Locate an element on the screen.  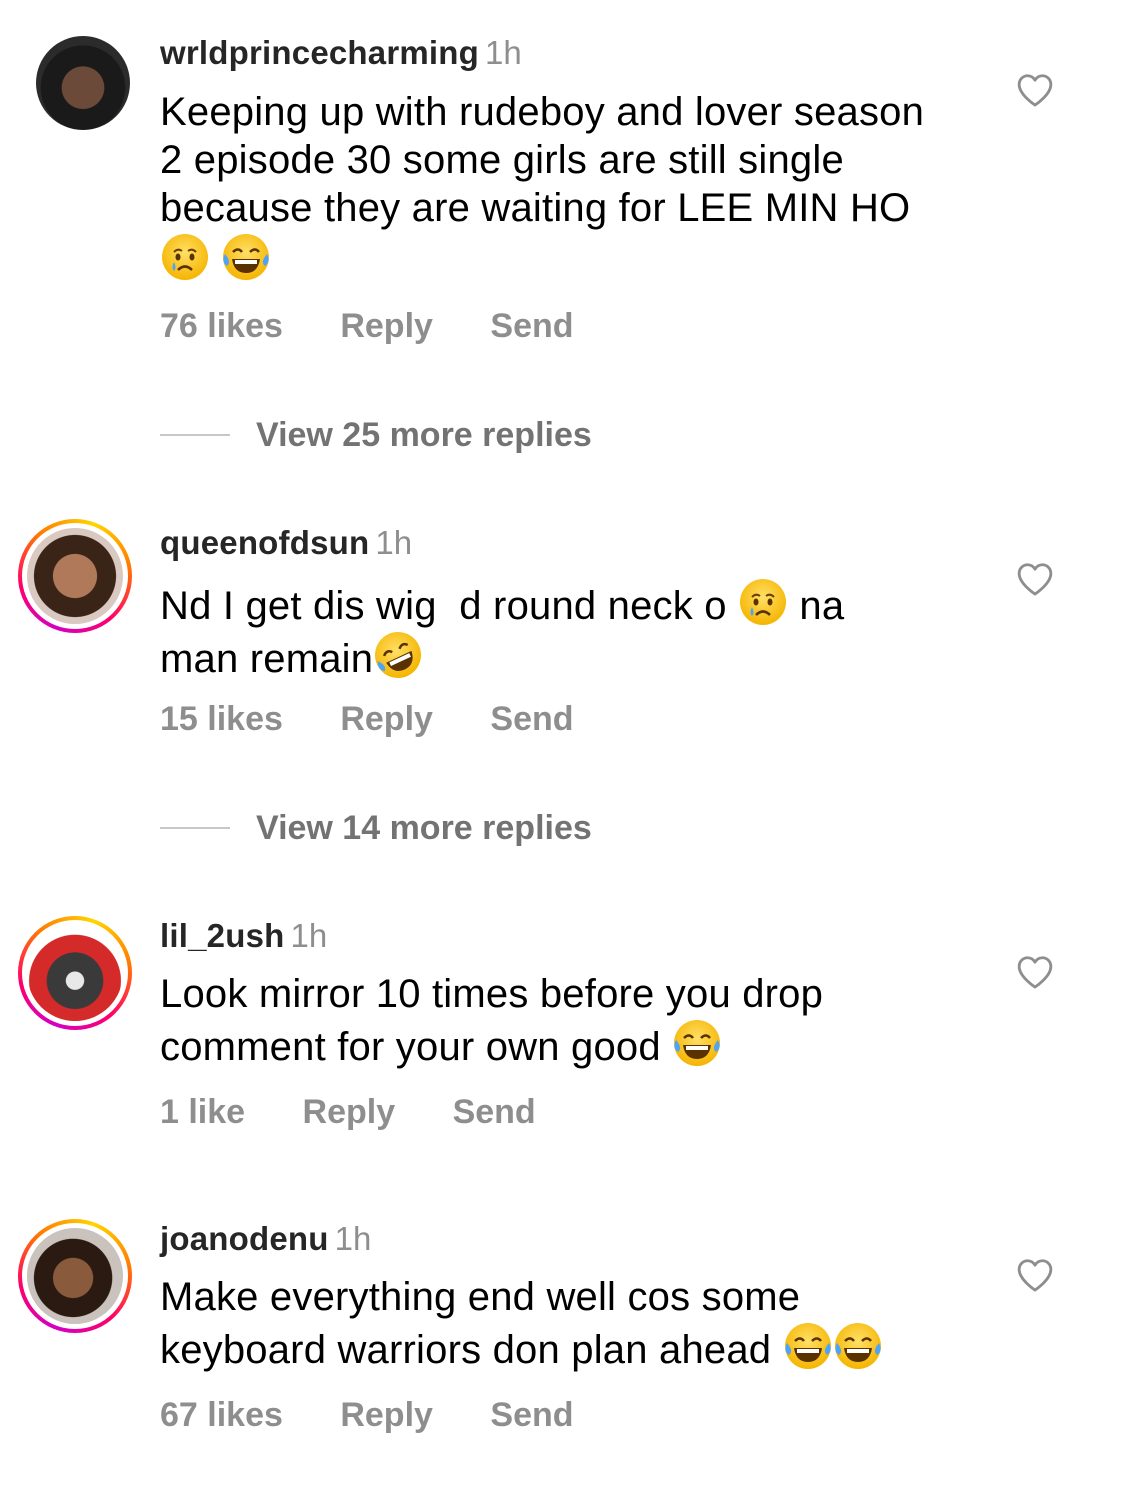
comment-actions: 67 likes Reply Send is located at coordinates (391, 1415).